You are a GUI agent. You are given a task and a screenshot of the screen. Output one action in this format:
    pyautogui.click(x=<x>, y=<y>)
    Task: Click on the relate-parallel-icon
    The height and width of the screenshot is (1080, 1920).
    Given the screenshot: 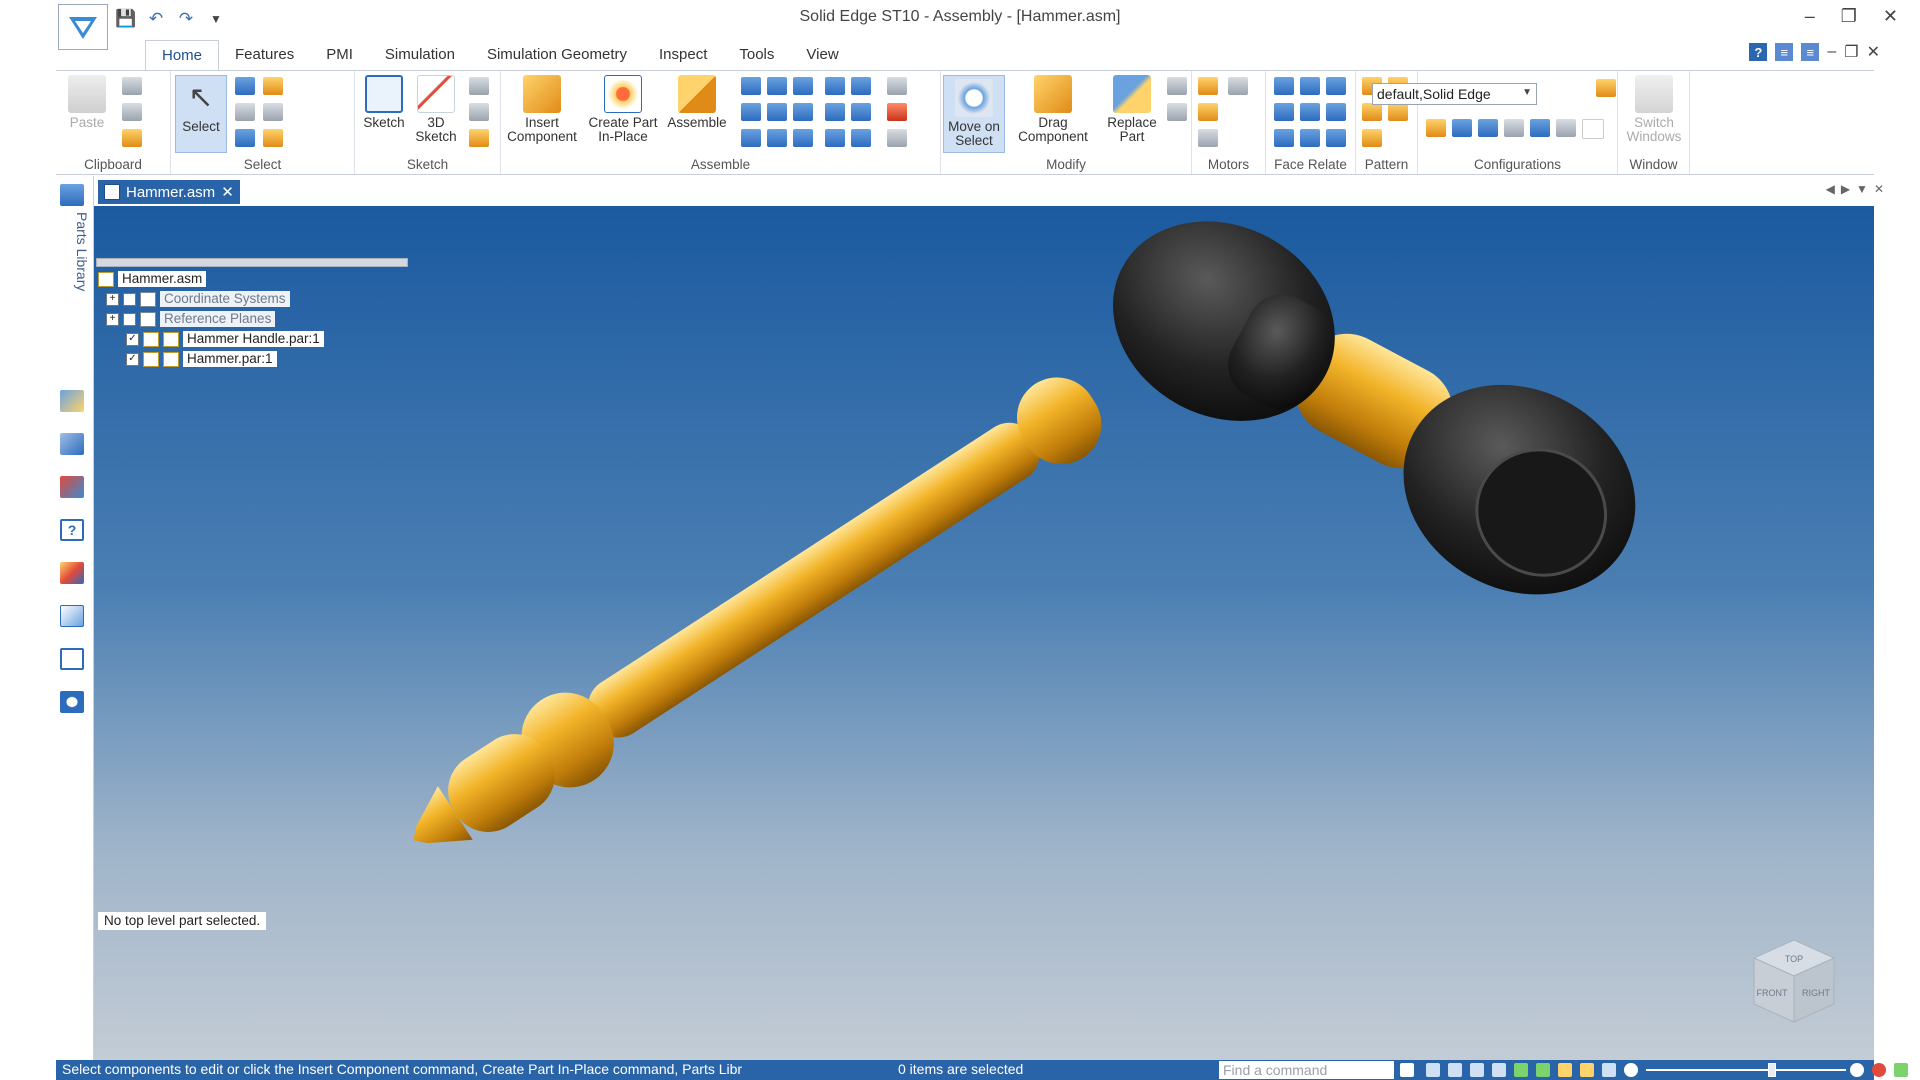 What is the action you would take?
    pyautogui.click(x=835, y=86)
    